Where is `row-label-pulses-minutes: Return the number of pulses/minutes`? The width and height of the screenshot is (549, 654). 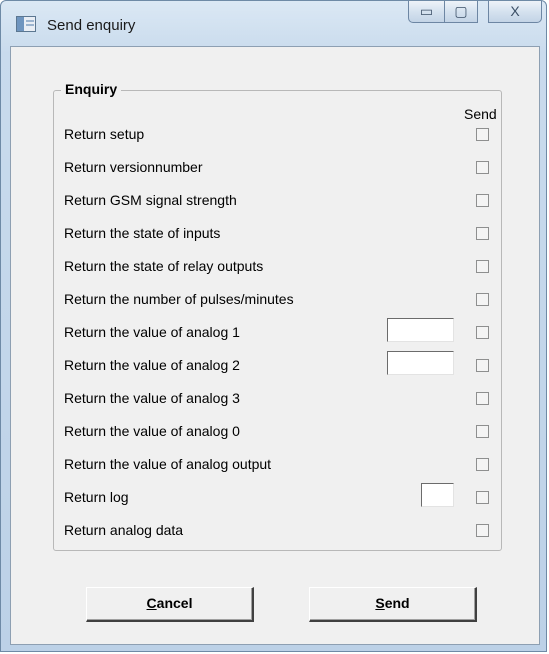 row-label-pulses-minutes: Return the number of pulses/minutes is located at coordinates (179, 299).